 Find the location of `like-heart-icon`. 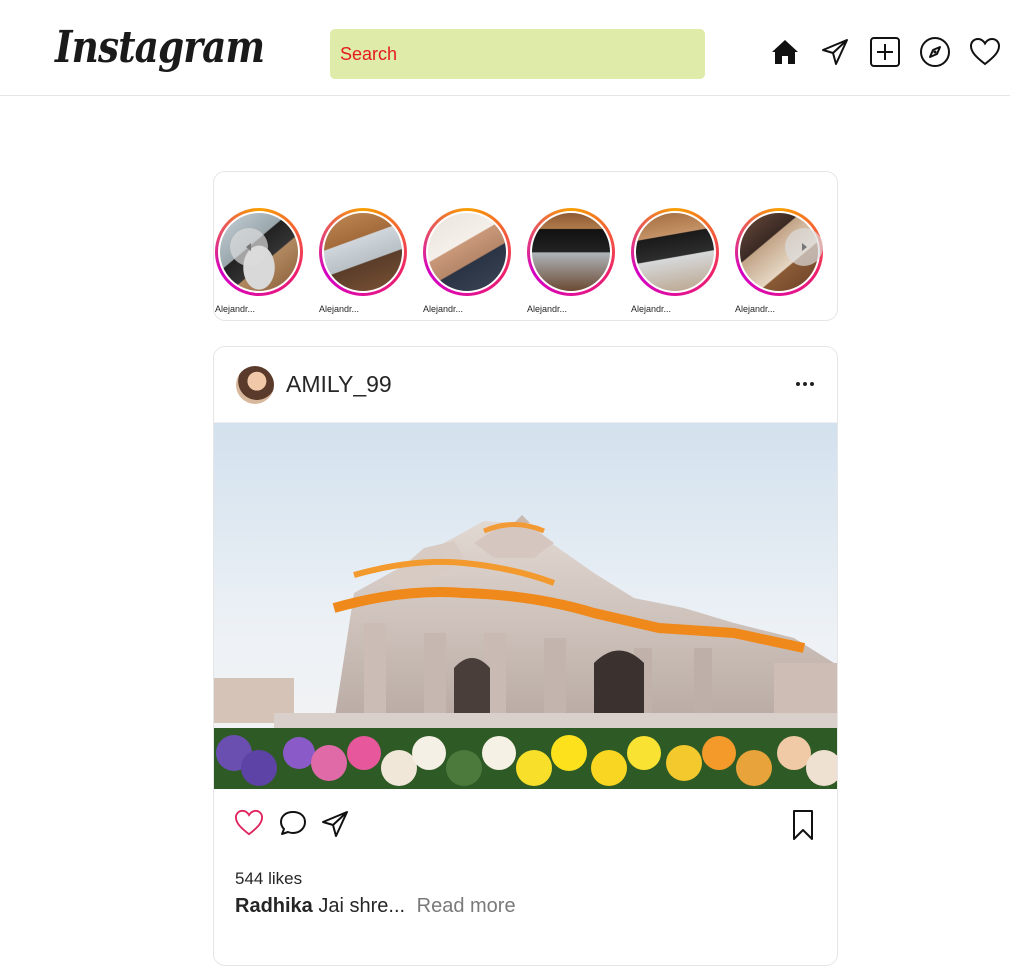

like-heart-icon is located at coordinates (249, 825).